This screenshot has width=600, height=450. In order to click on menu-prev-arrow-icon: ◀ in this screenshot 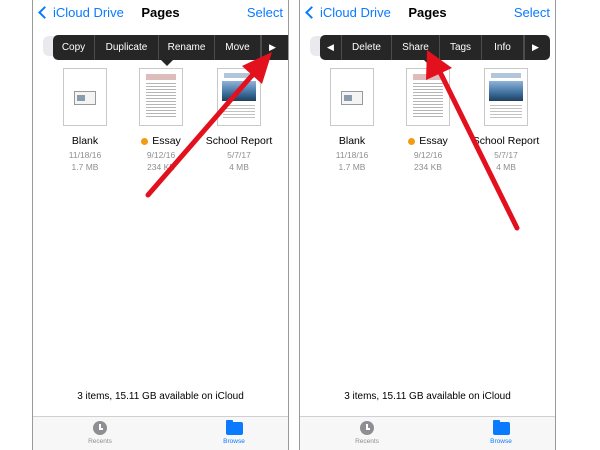, I will do `click(331, 47)`.